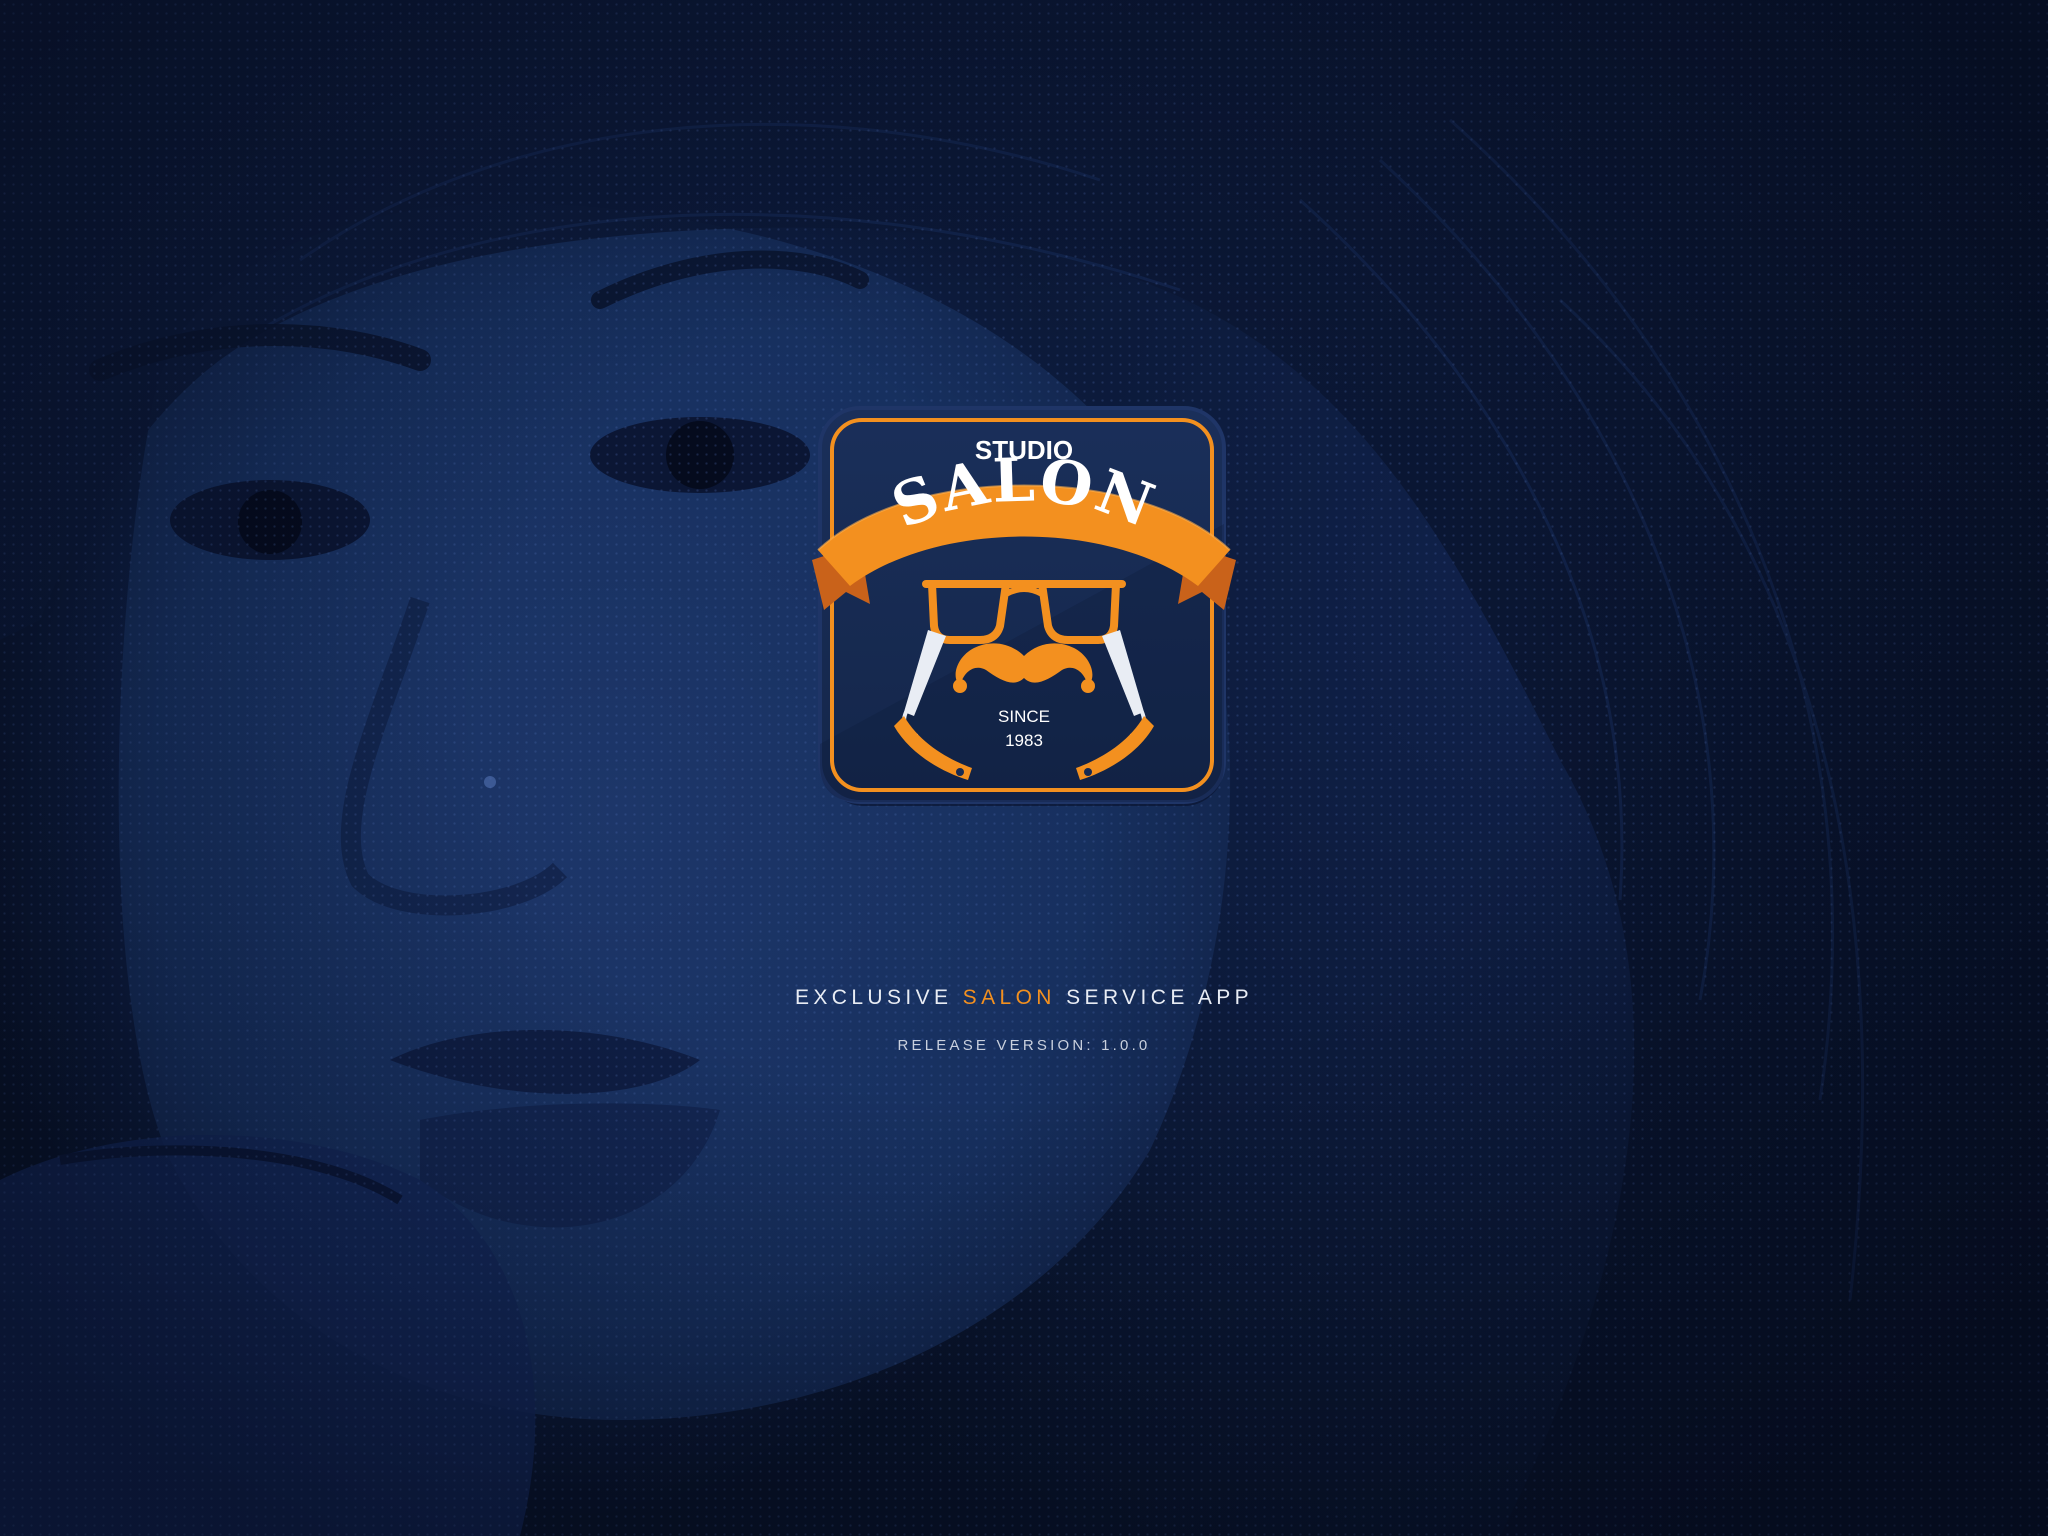 Image resolution: width=2048 pixels, height=1536 pixels. Describe the element at coordinates (1009, 997) in the screenshot. I see `tagline-highlight: SALON` at that location.